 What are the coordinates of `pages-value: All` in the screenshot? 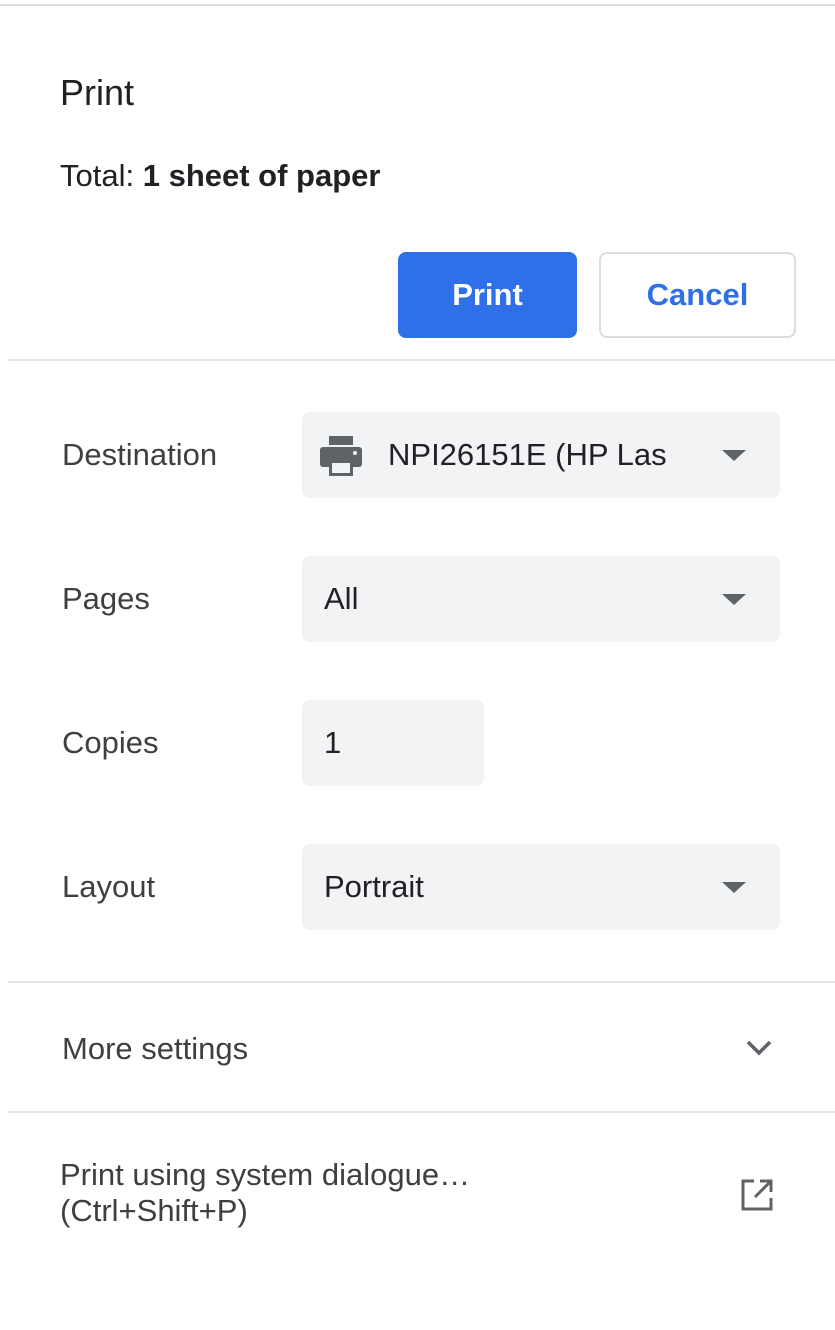 It's located at (341, 598).